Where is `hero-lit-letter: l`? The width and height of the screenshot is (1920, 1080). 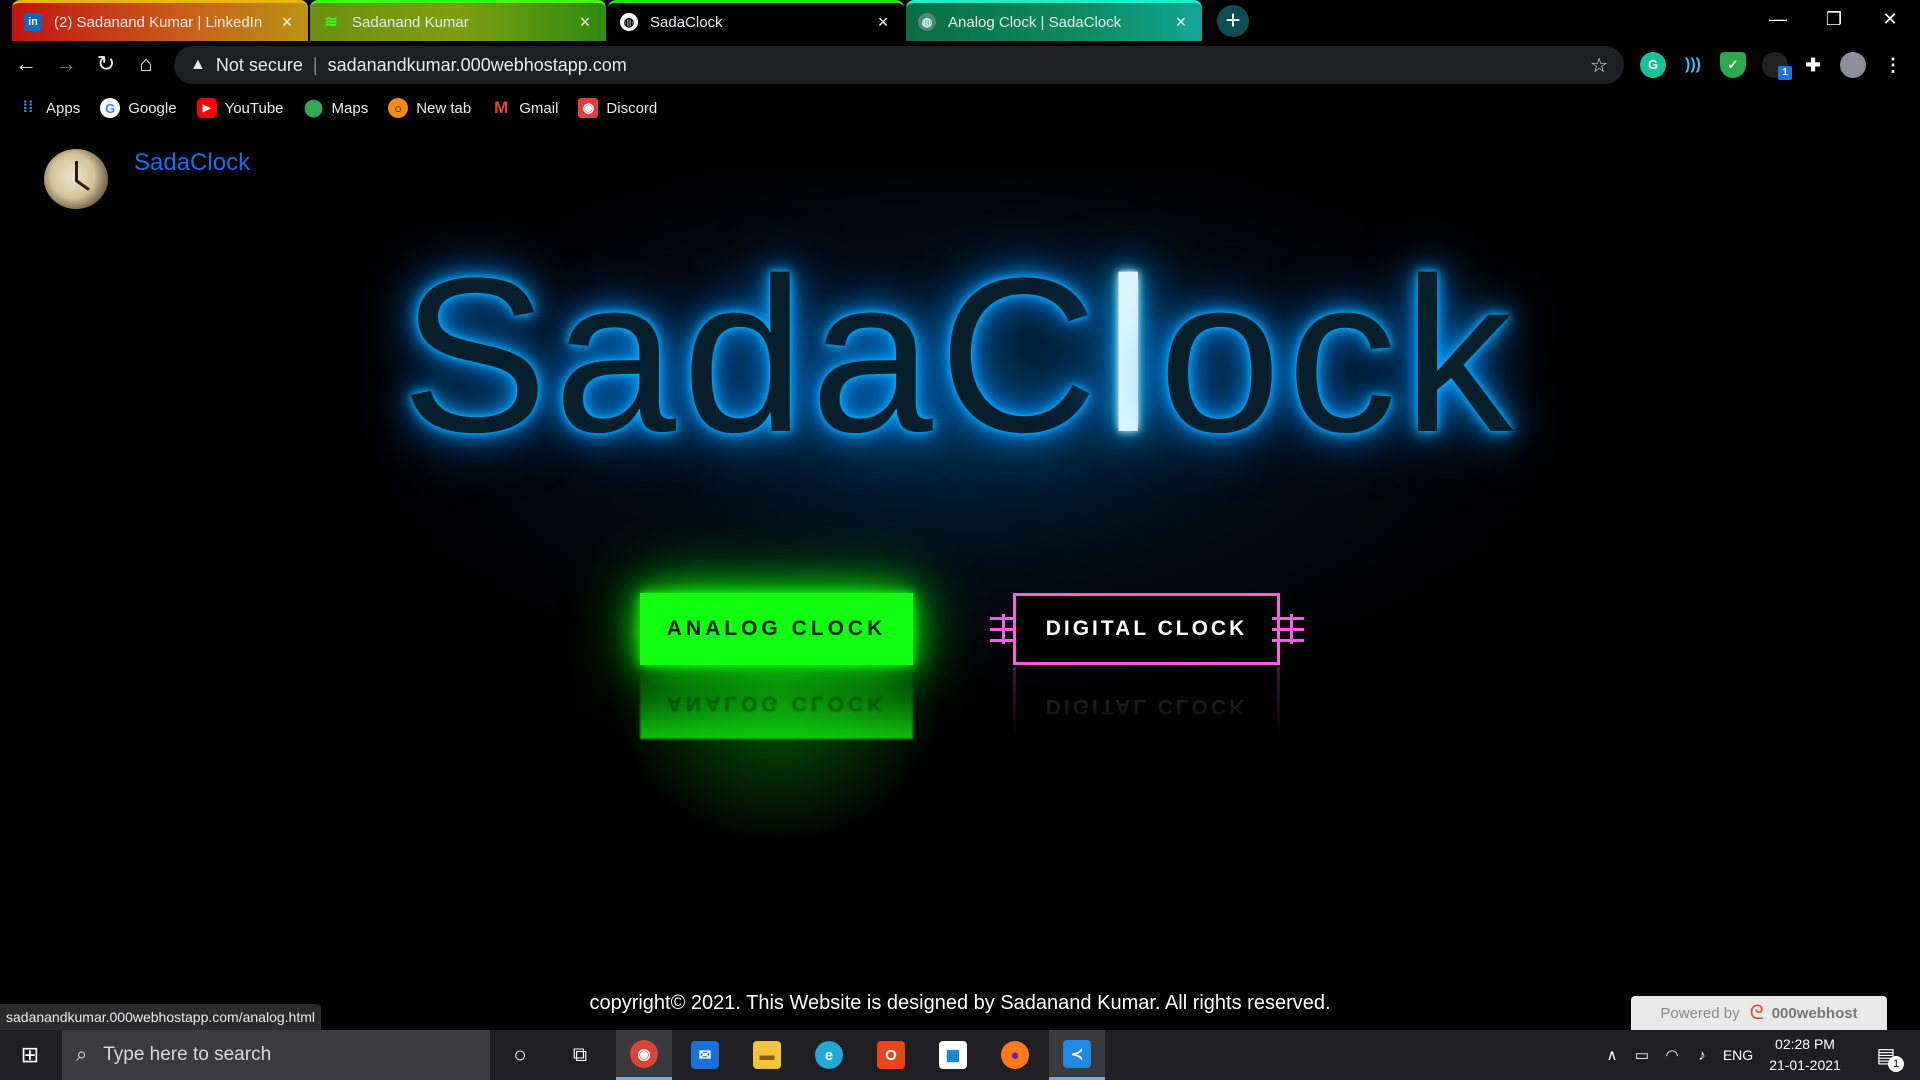
hero-lit-letter: l is located at coordinates (1131, 355).